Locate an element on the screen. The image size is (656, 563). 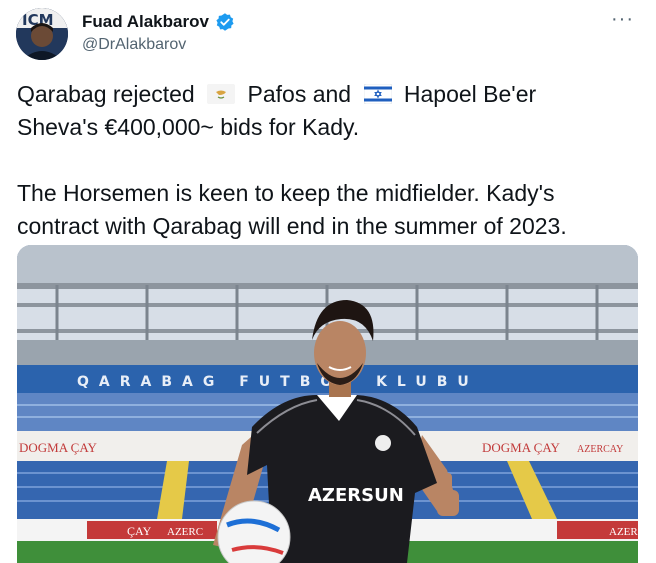
tweet-line-2: Sheva's €400,000~ bids for Kady. is located at coordinates (188, 127).